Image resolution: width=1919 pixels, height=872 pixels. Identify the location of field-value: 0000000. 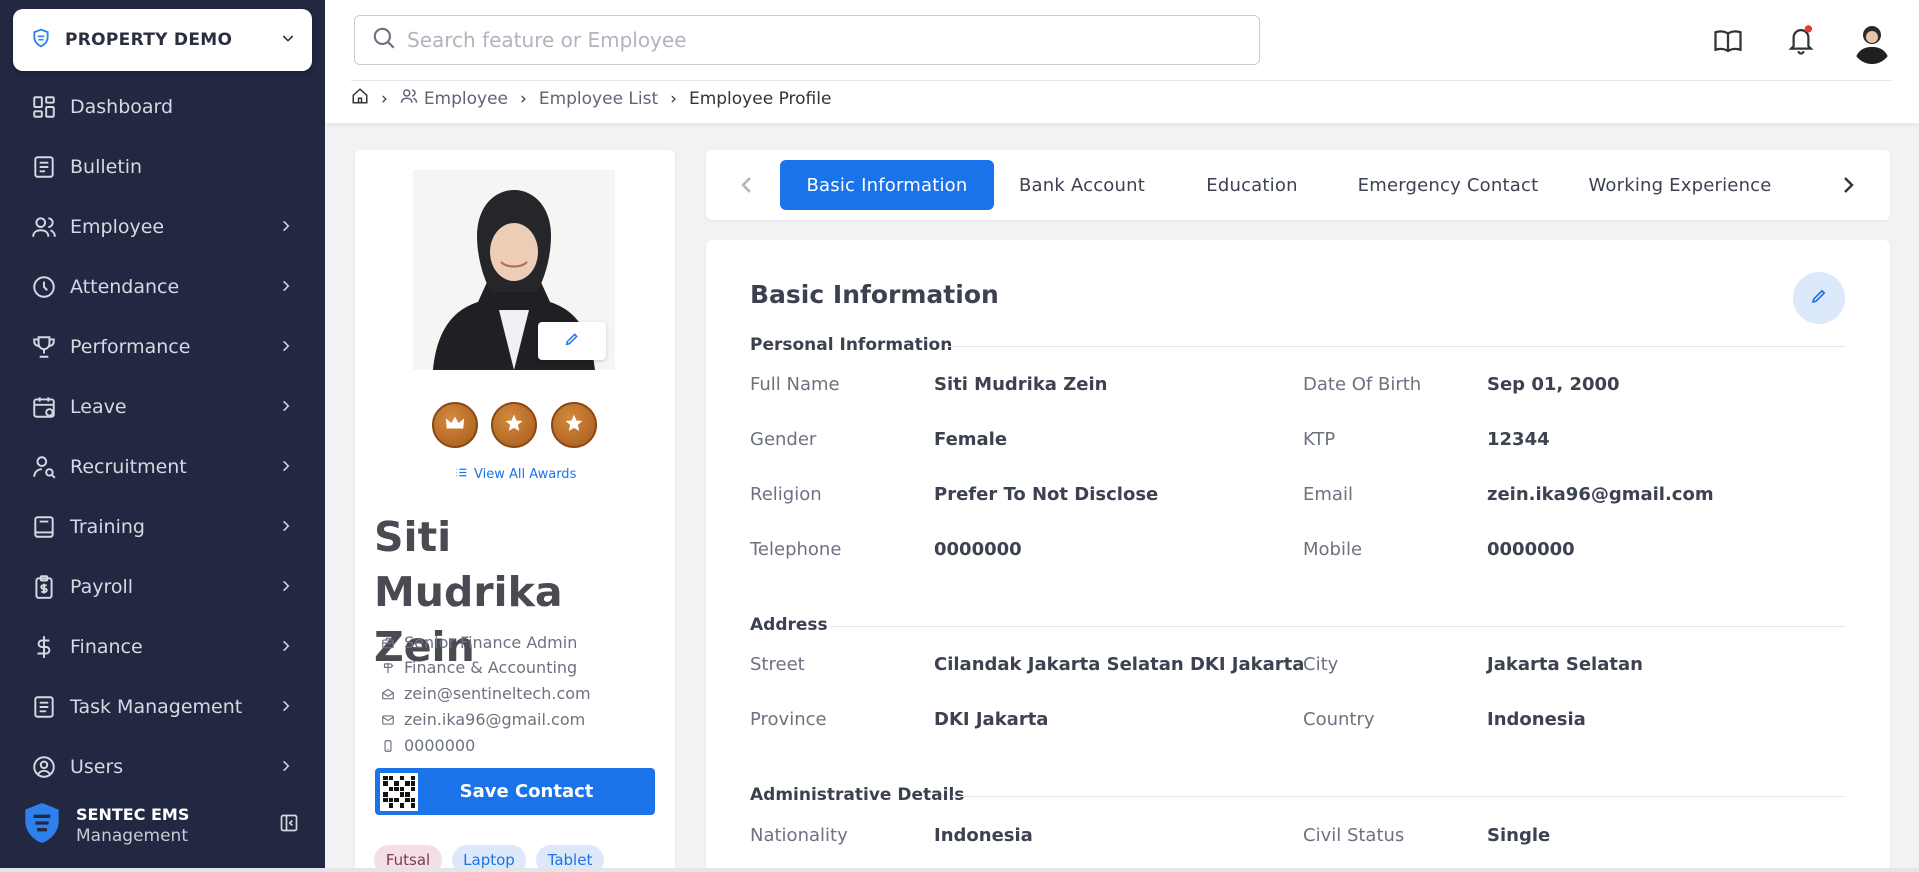
(1531, 549).